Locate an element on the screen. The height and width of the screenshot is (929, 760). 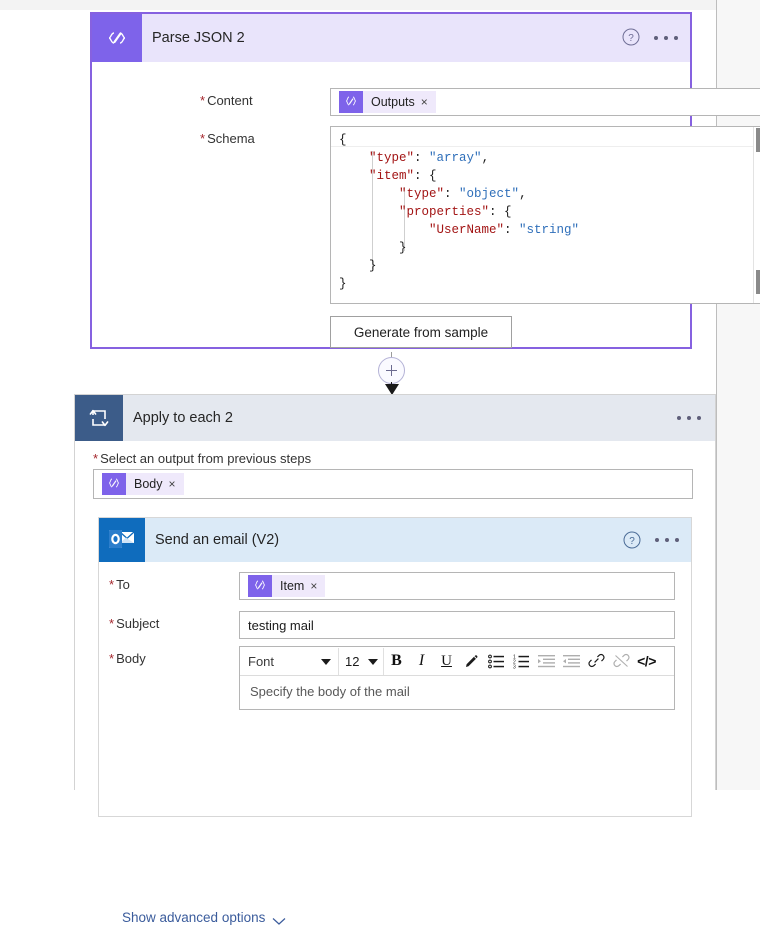
to-token: Item × is located at coordinates (287, 586).